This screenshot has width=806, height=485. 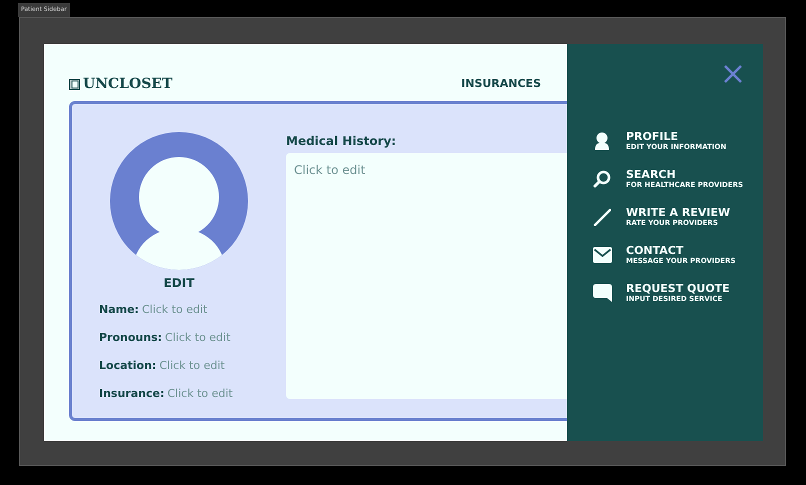 I want to click on door-logo-icon, so click(x=74, y=84).